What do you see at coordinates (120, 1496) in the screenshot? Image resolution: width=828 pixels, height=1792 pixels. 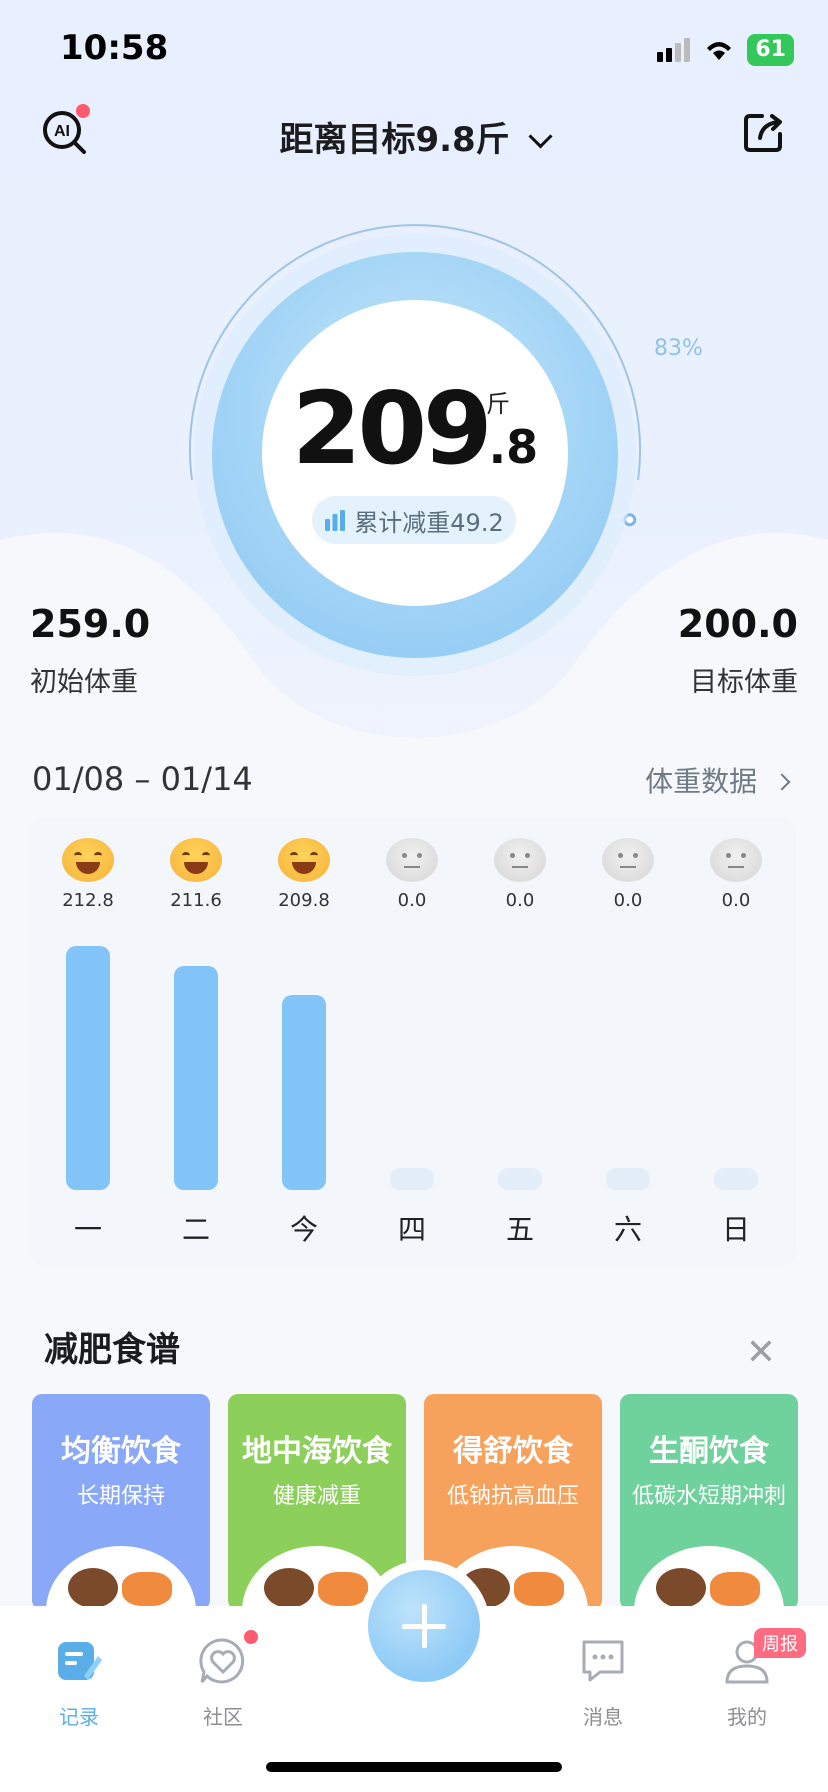 I see `recipe-card-subtitle: 长期保持` at bounding box center [120, 1496].